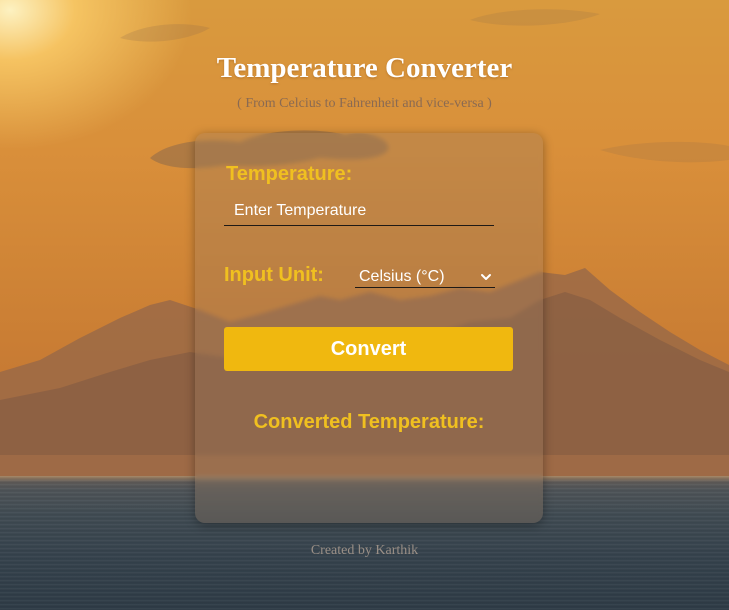  I want to click on temperature-label: Temperature:, so click(289, 174).